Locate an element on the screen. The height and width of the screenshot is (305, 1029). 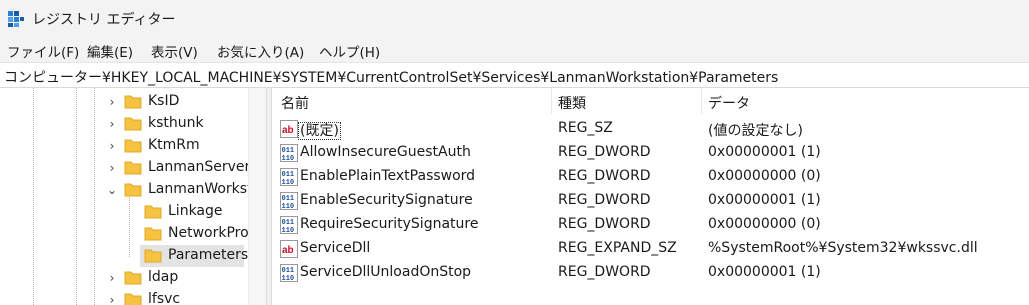
tree-item-ksthunk: › ksthunk is located at coordinates (135, 124).